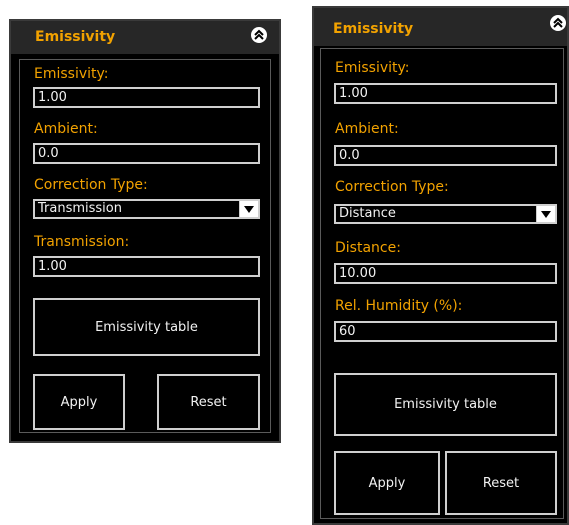 The height and width of the screenshot is (525, 569). Describe the element at coordinates (80, 208) in the screenshot. I see `correction-type-value: Transmission` at that location.